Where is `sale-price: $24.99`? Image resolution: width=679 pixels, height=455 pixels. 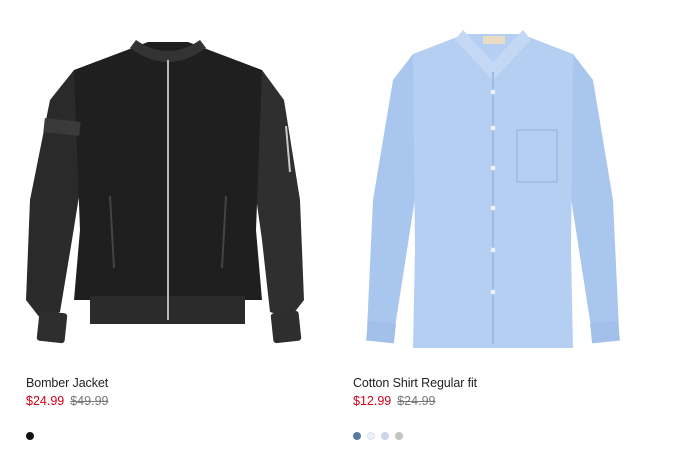
sale-price: $24.99 is located at coordinates (45, 401).